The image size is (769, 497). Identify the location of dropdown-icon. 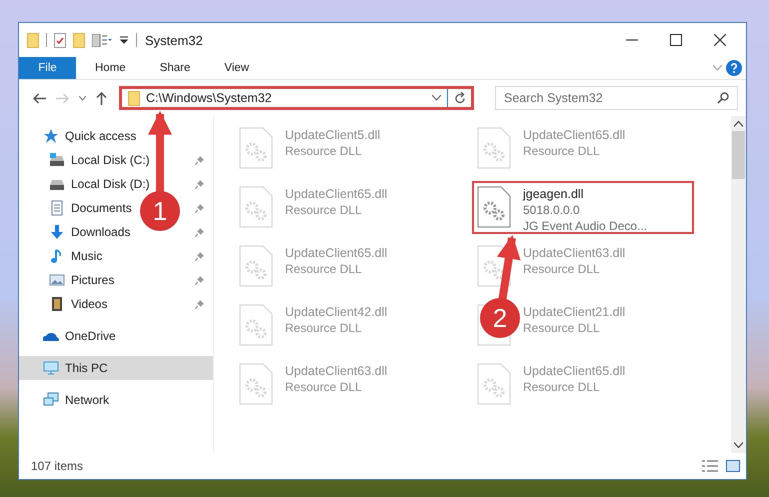
(124, 40).